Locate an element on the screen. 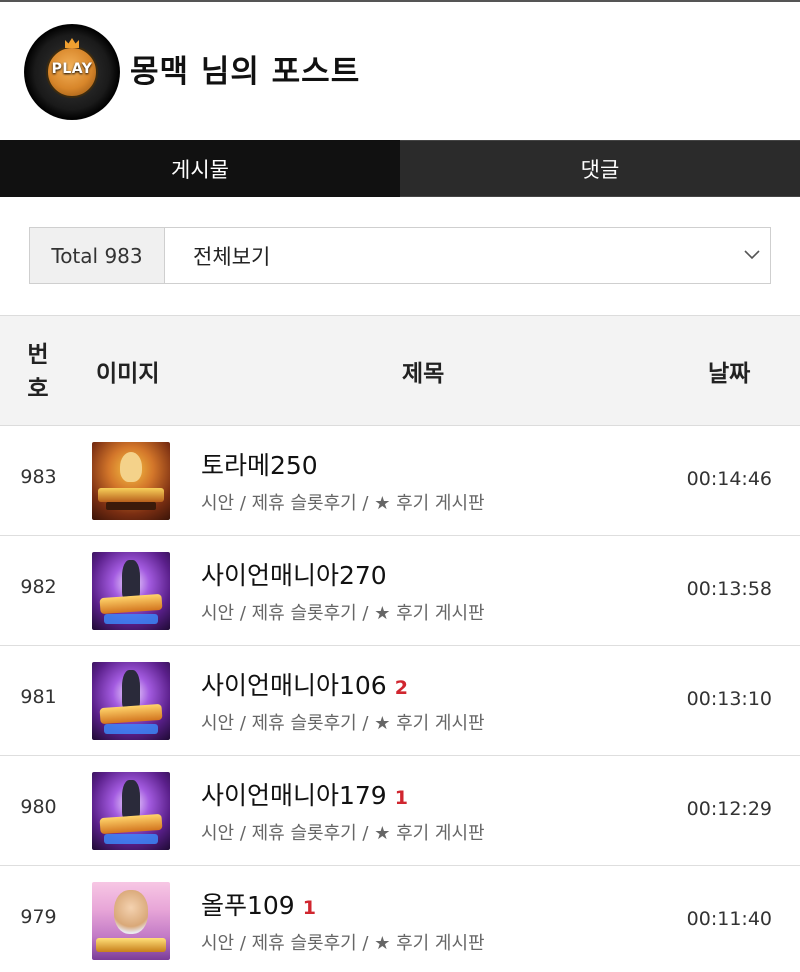 Image resolution: width=800 pixels, height=972 pixels. post-number: 981 is located at coordinates (38, 697).